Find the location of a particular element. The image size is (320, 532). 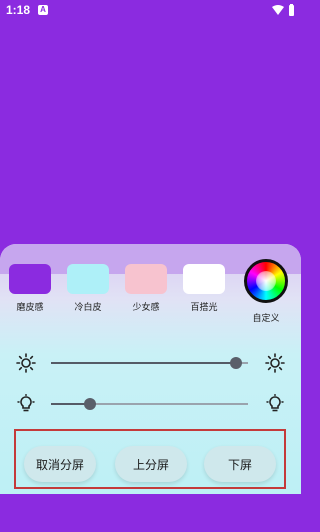

cancel-split-button: 取消分屏 is located at coordinates (60, 464).